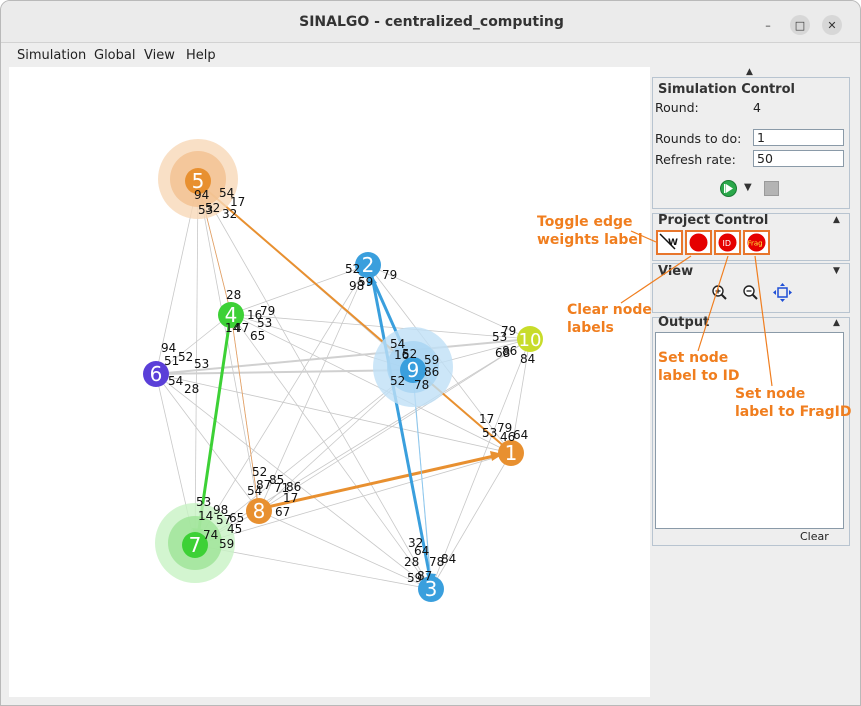  I want to click on annotation-toggle-edge: Toggle edge weights label, so click(590, 231).